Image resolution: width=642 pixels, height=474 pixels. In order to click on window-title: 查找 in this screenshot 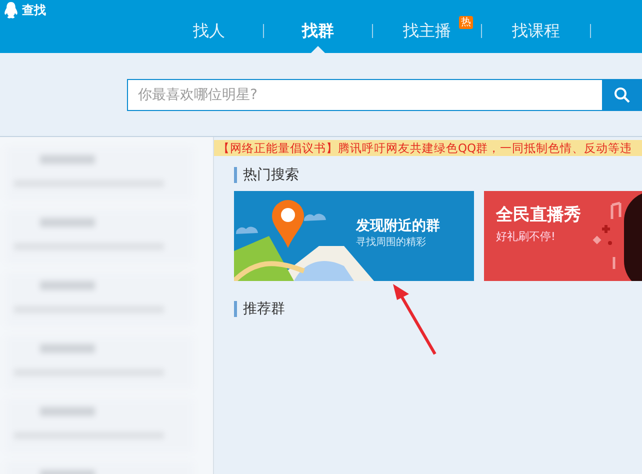, I will do `click(34, 10)`.